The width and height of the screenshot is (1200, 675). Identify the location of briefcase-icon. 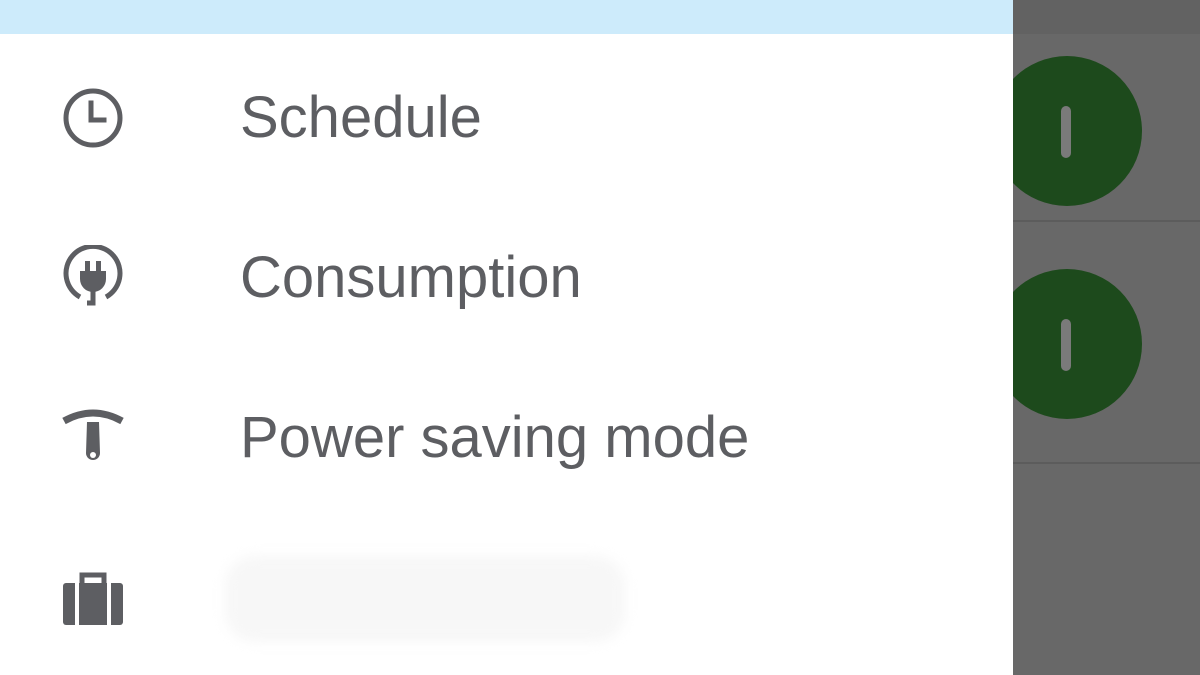
(93, 598).